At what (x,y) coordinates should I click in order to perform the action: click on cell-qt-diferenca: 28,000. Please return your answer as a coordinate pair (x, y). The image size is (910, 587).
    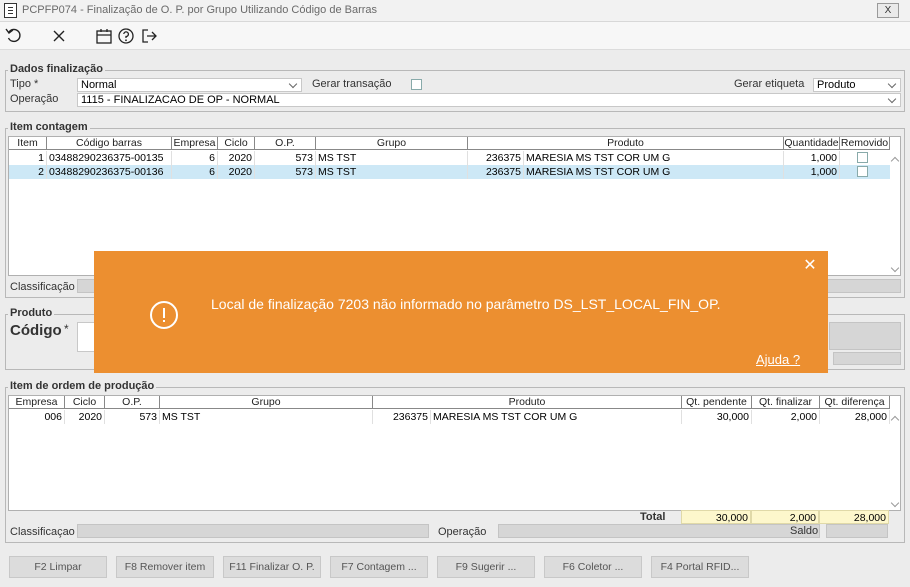
    Looking at the image, I should click on (855, 417).